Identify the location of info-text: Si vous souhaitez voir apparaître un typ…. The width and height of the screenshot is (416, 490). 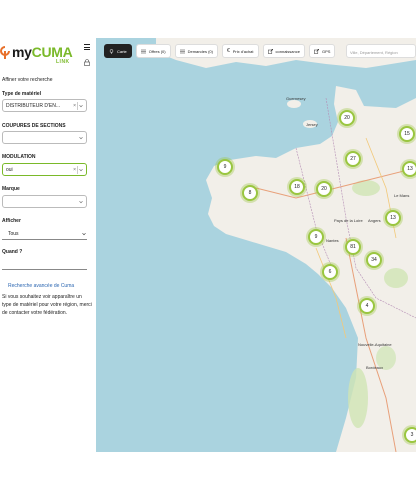
(47, 305).